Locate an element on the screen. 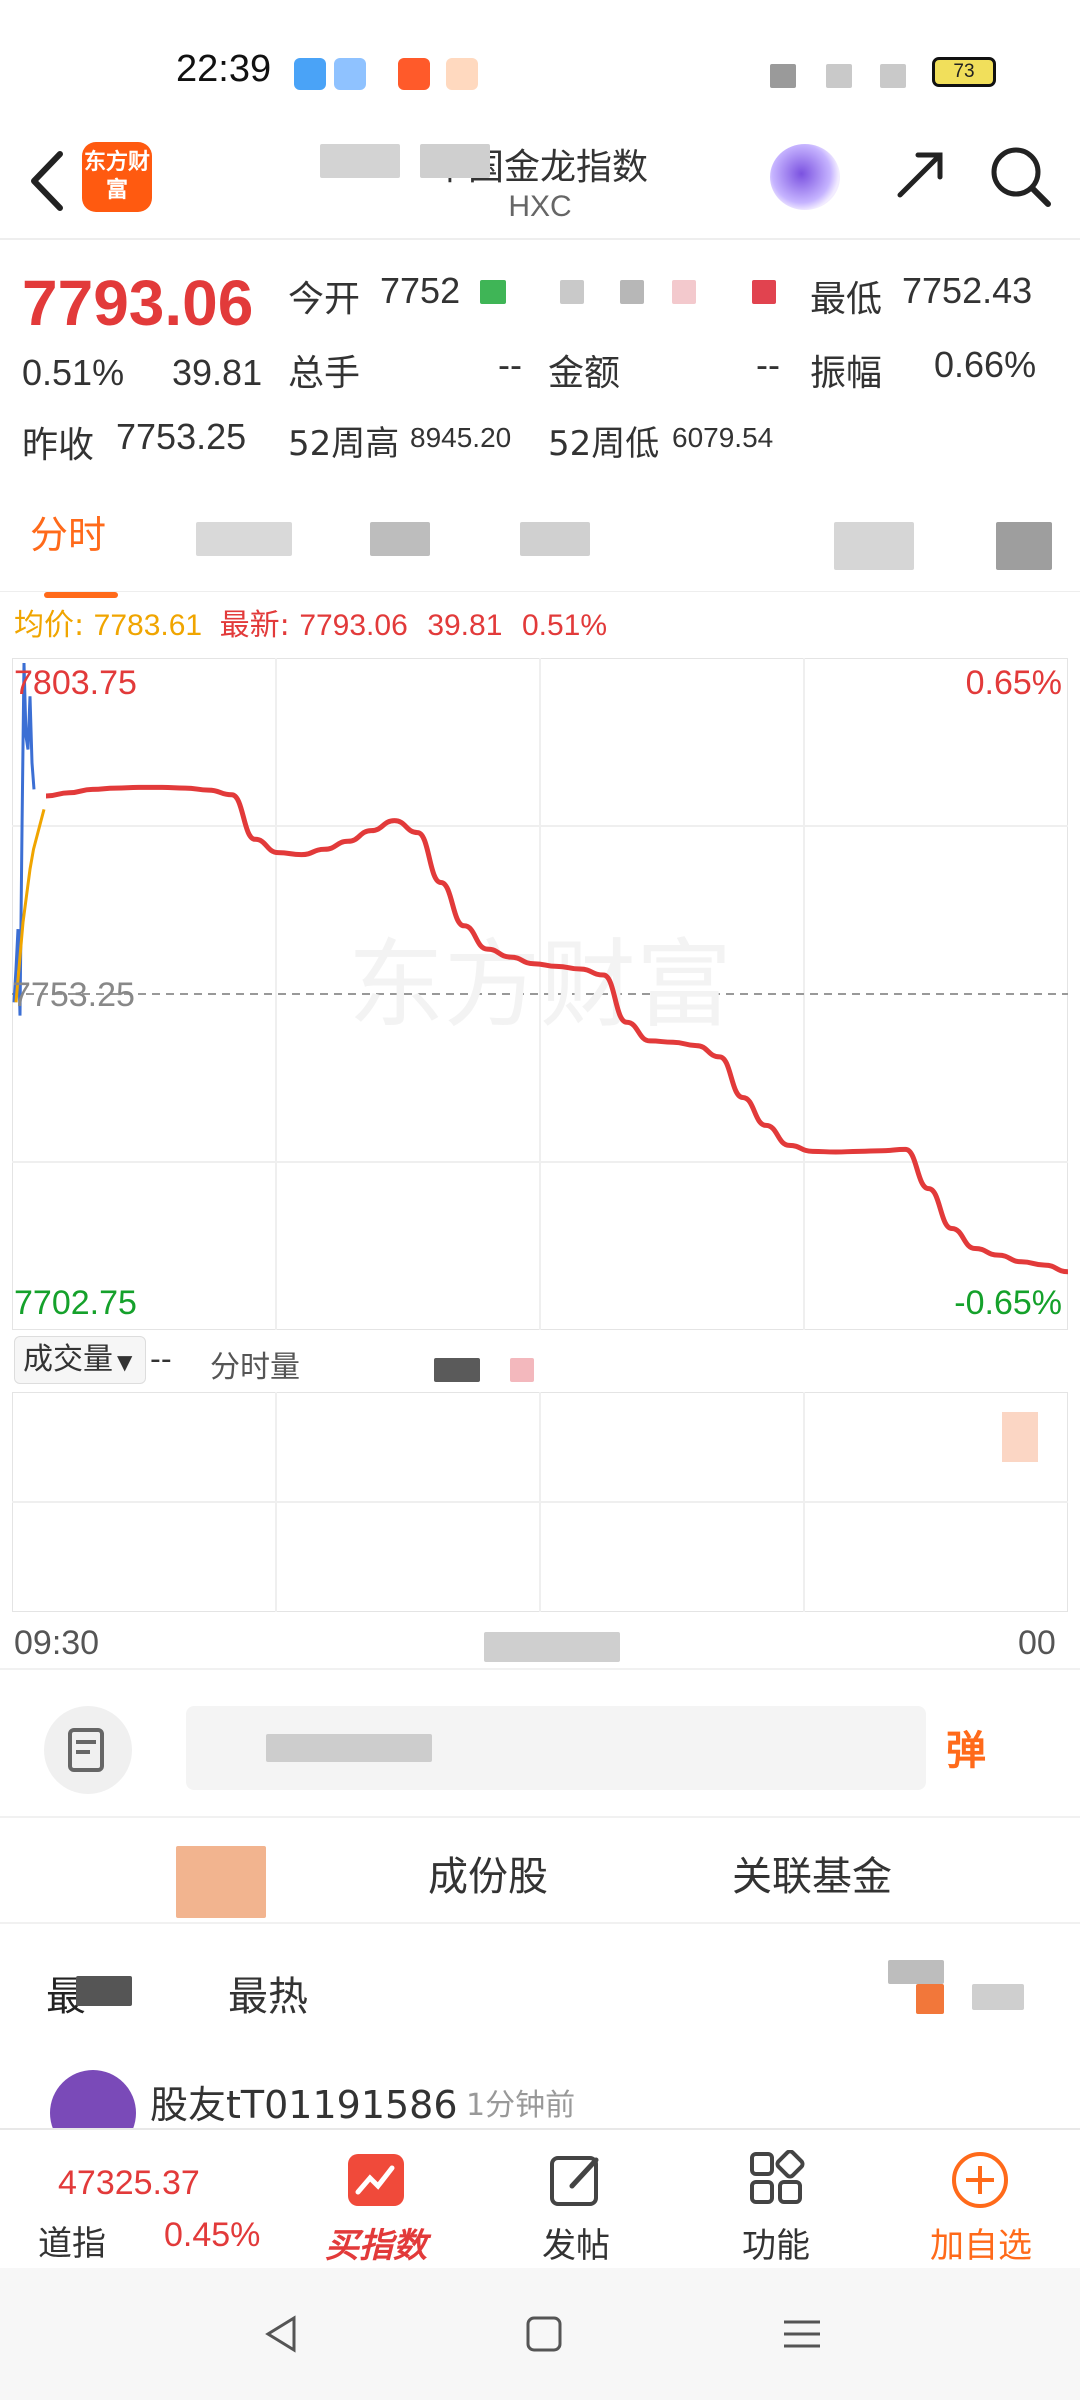 Image resolution: width=1080 pixels, height=2400 pixels. x-end-label: 00 is located at coordinates (1037, 1643).